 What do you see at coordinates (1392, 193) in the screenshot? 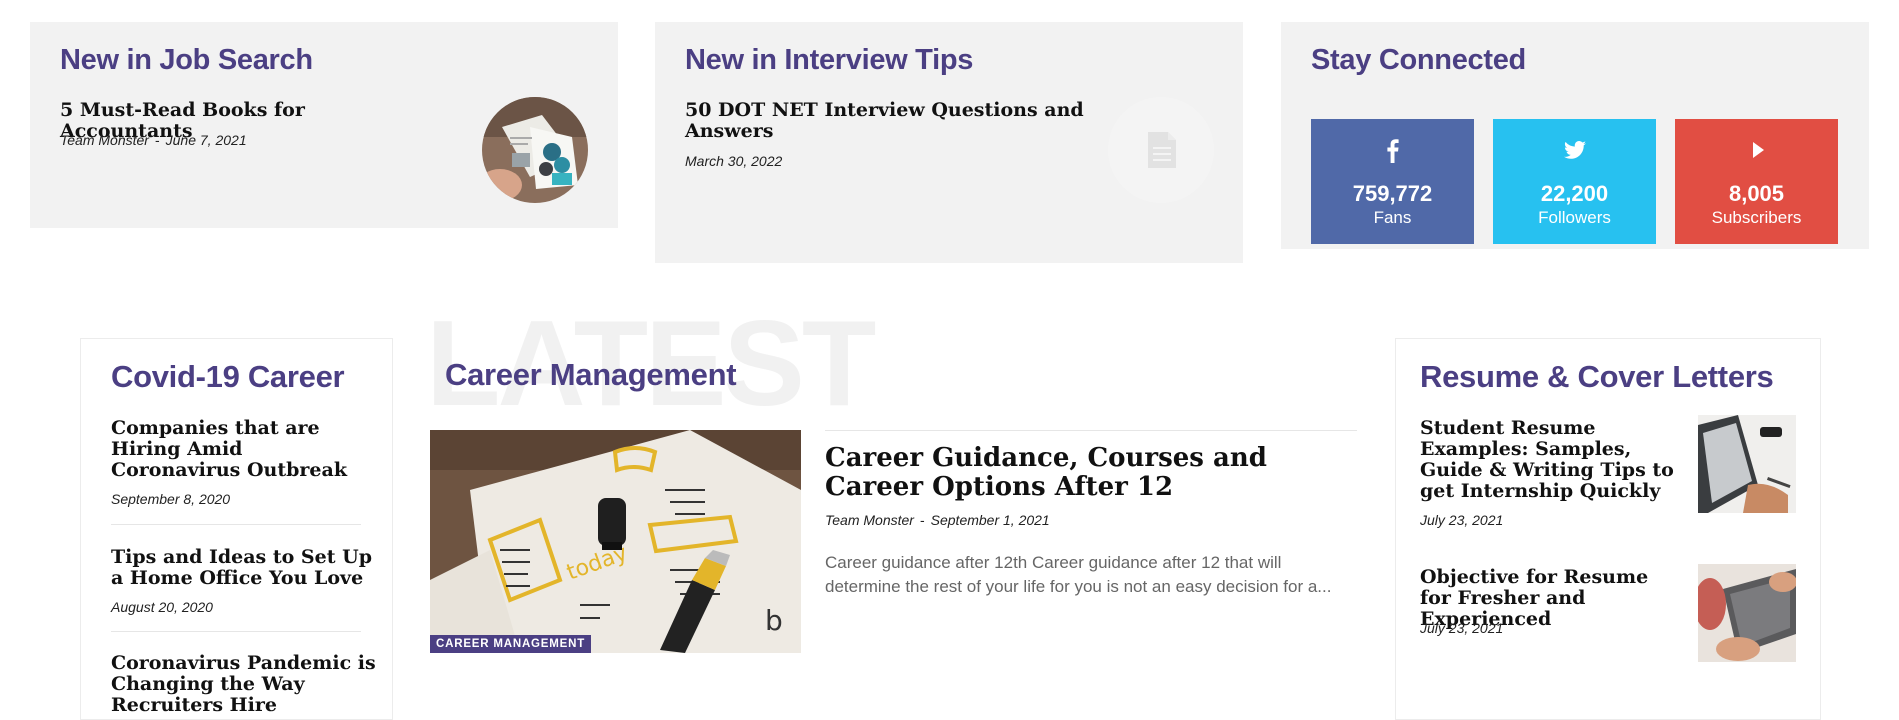
I see `facebook-count: 759,772` at bounding box center [1392, 193].